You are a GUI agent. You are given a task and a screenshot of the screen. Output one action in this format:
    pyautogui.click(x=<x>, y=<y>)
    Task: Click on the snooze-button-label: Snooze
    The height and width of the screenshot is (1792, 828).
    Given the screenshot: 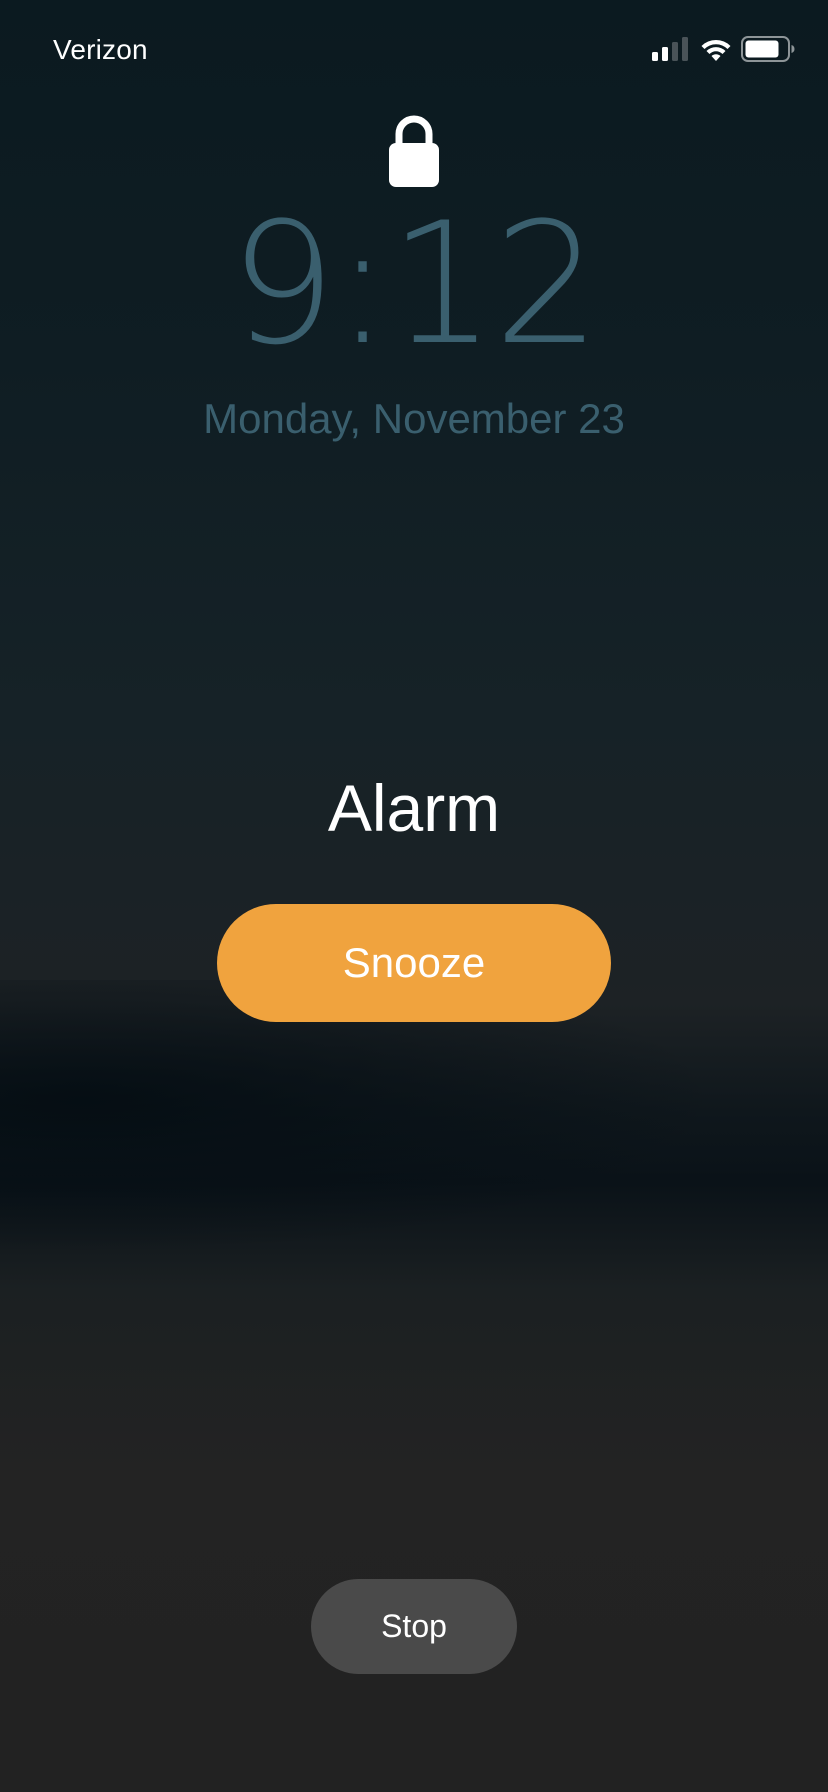 What is the action you would take?
    pyautogui.click(x=414, y=962)
    